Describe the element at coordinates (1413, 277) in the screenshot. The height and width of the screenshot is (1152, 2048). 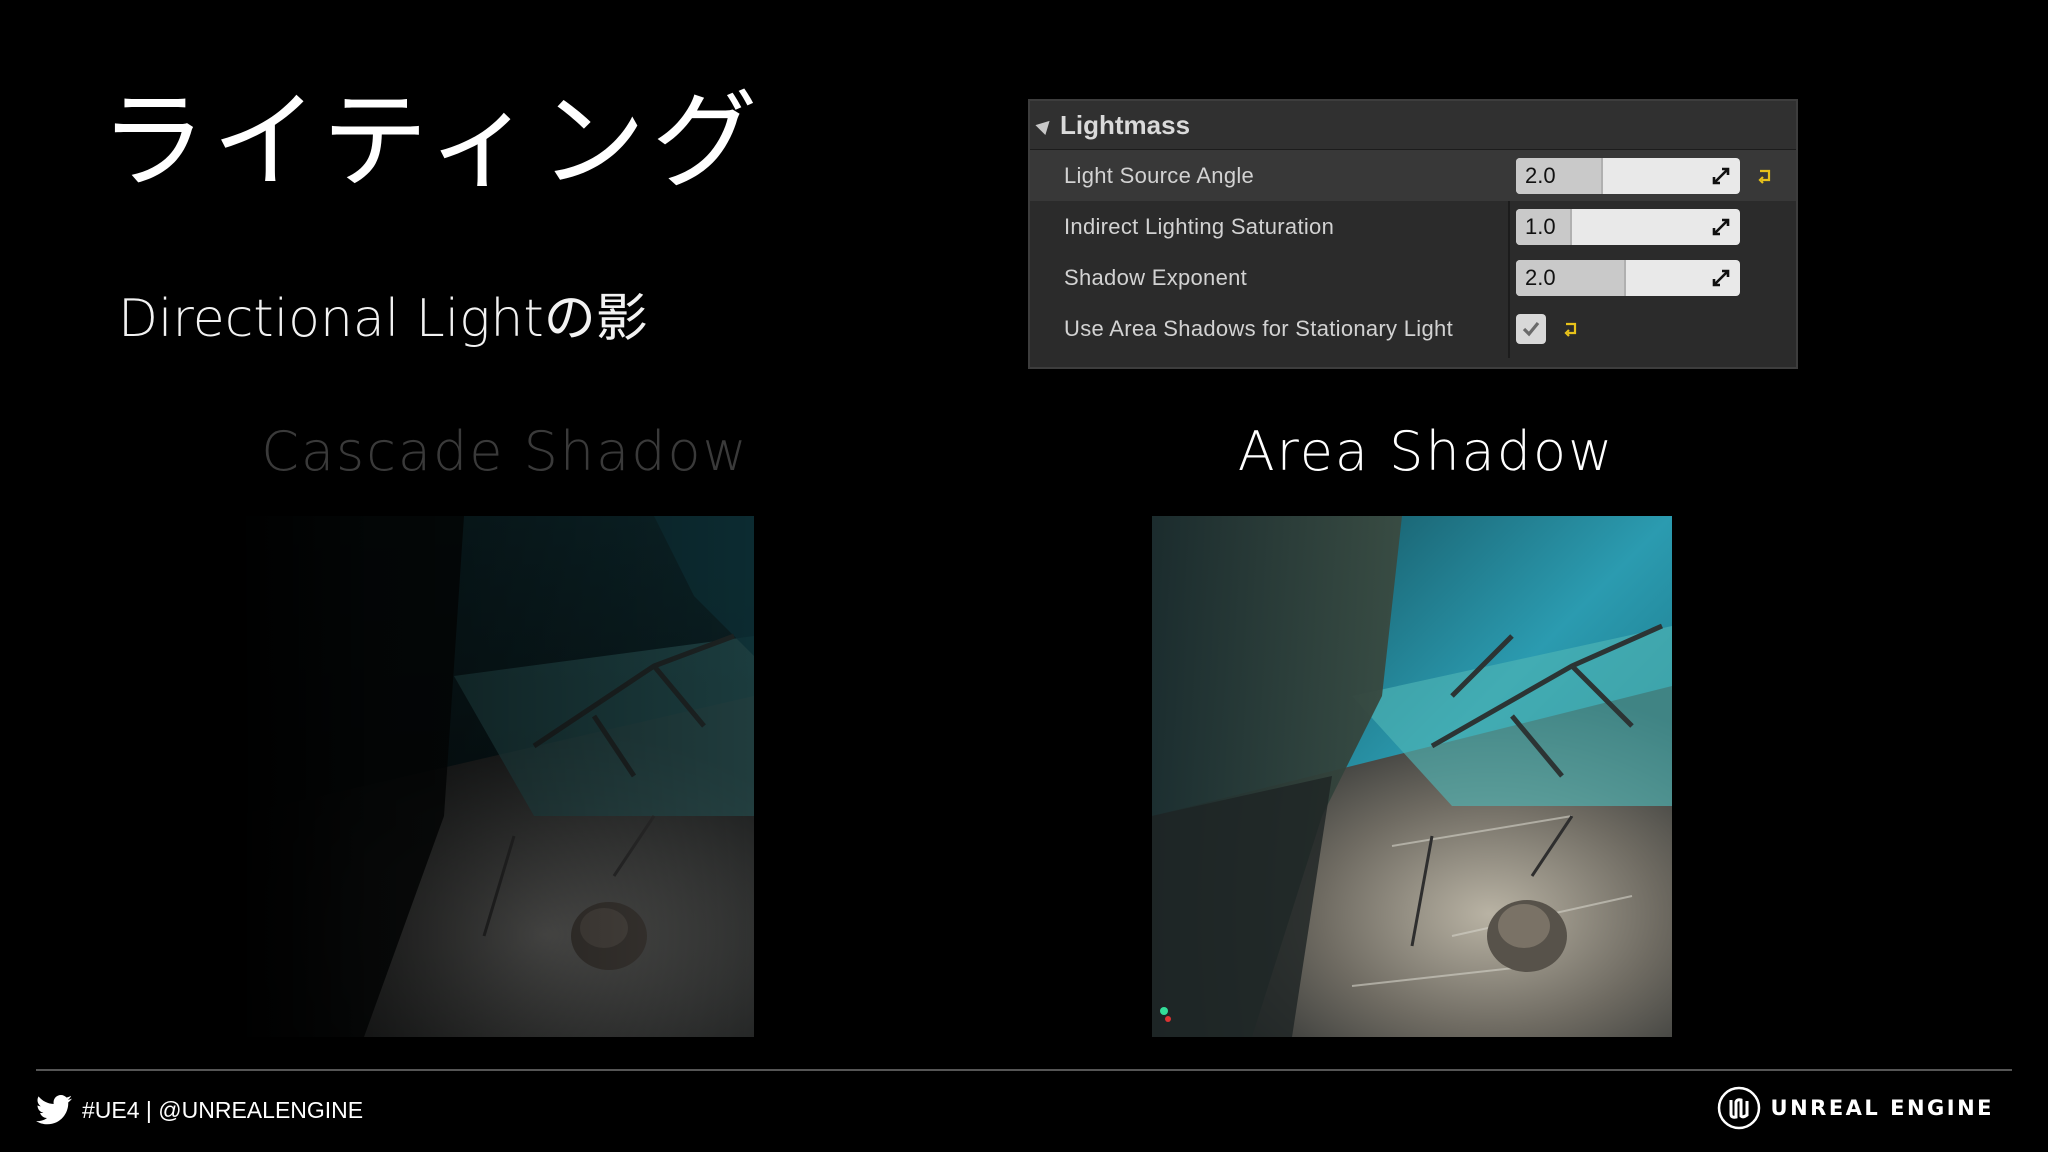
I see `property-row-shadow-exponent: Shadow Exponent 2.0` at that location.